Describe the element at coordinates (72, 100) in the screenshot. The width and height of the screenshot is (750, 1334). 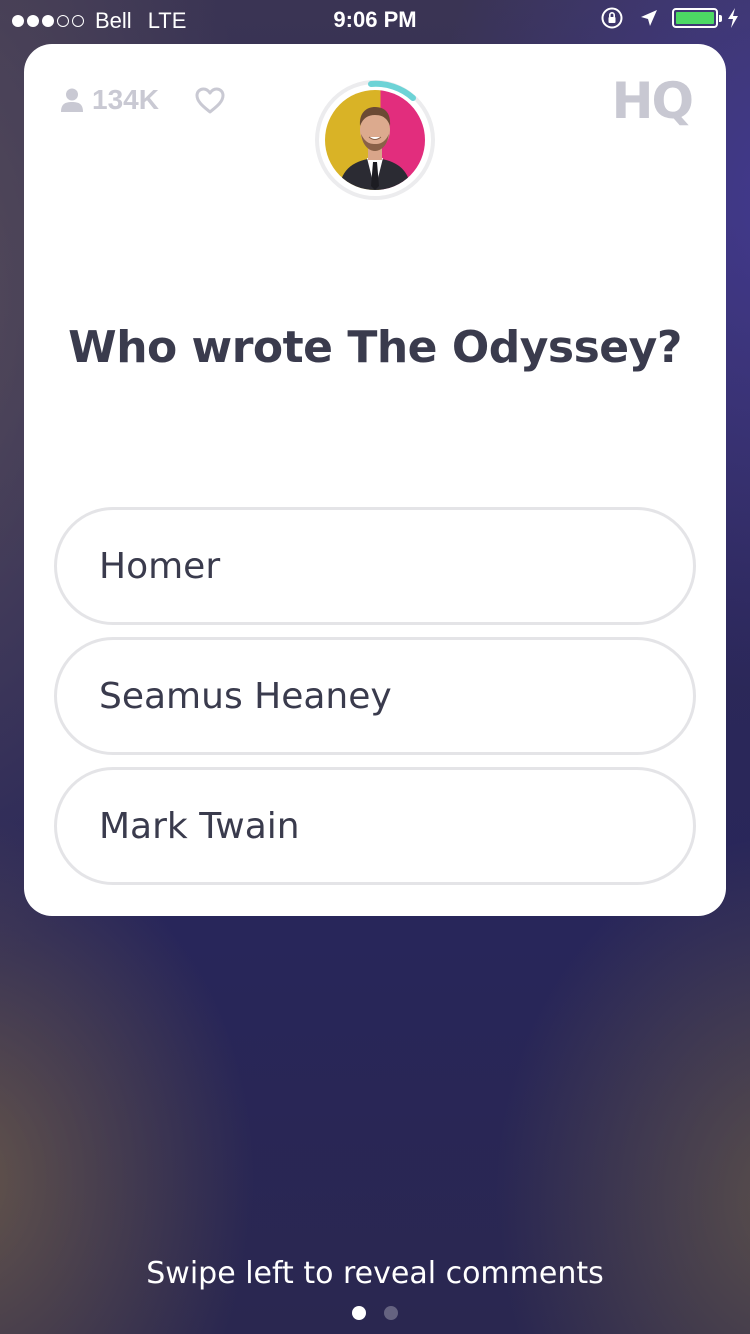
I see `person-icon` at that location.